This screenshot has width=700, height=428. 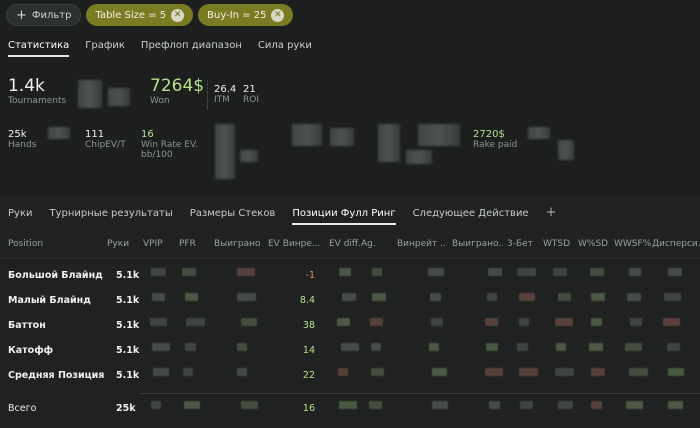 I want to click on row-position: Малый Блайнд, so click(x=49, y=300).